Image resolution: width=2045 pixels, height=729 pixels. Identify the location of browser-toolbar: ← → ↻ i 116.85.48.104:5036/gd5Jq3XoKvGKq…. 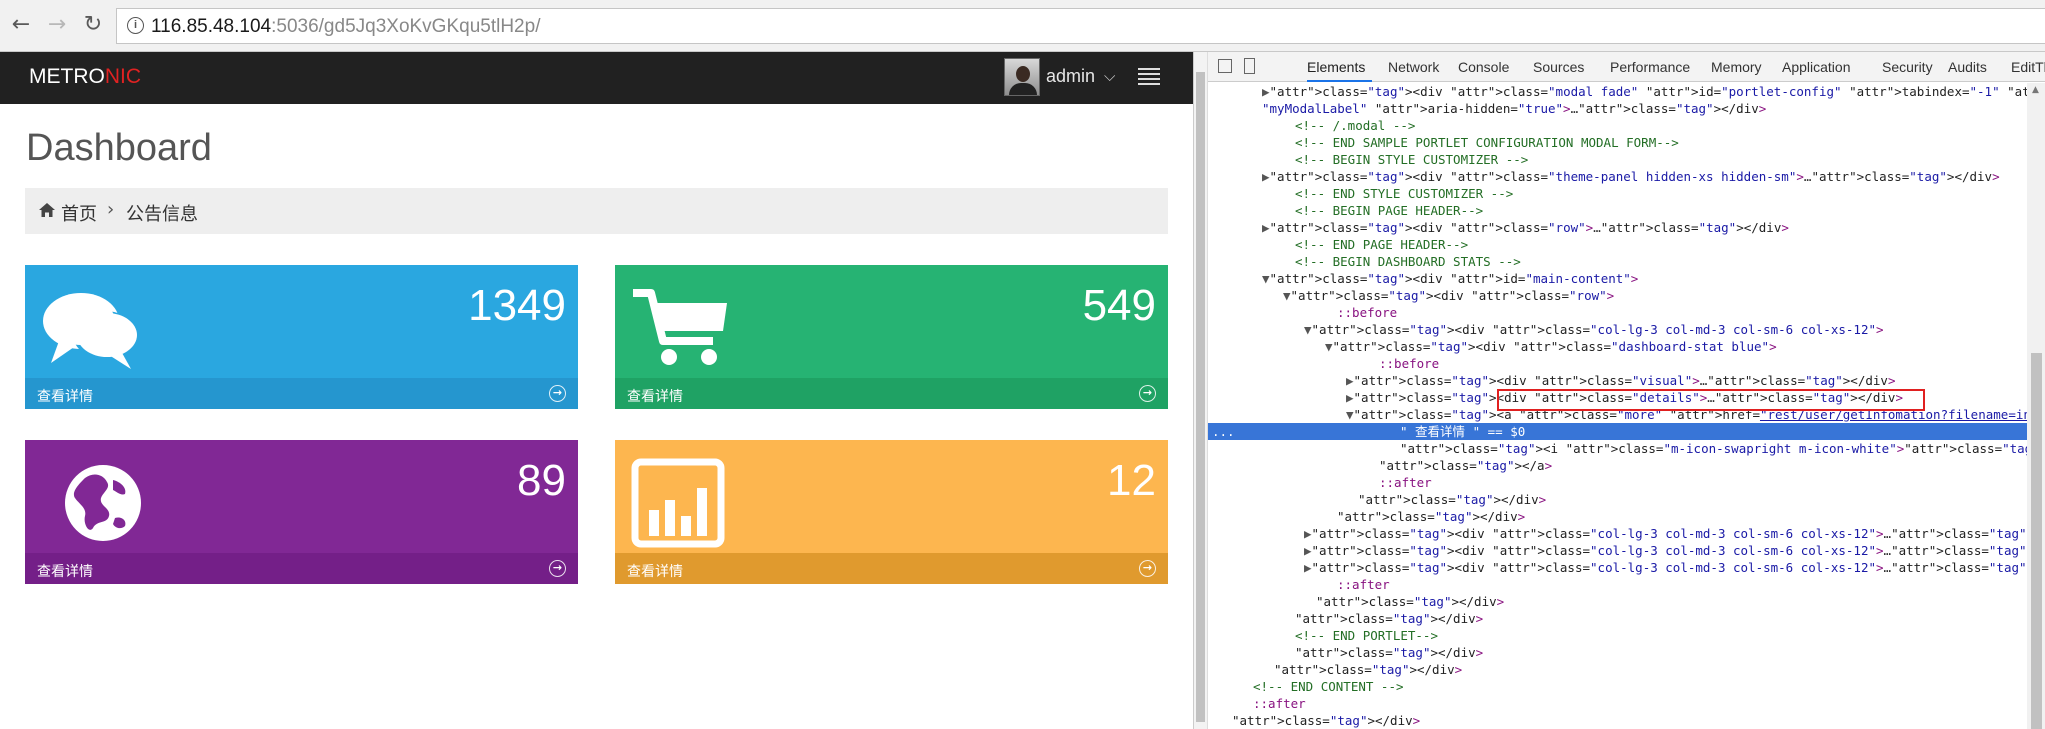
(1022, 26).